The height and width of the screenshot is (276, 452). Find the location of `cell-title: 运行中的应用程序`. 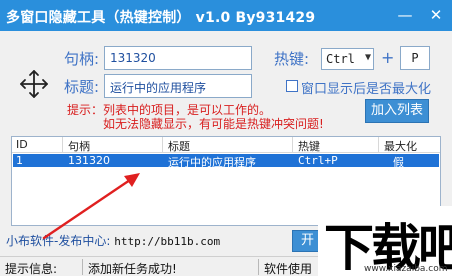

cell-title: 运行中的应用程序 is located at coordinates (212, 162).